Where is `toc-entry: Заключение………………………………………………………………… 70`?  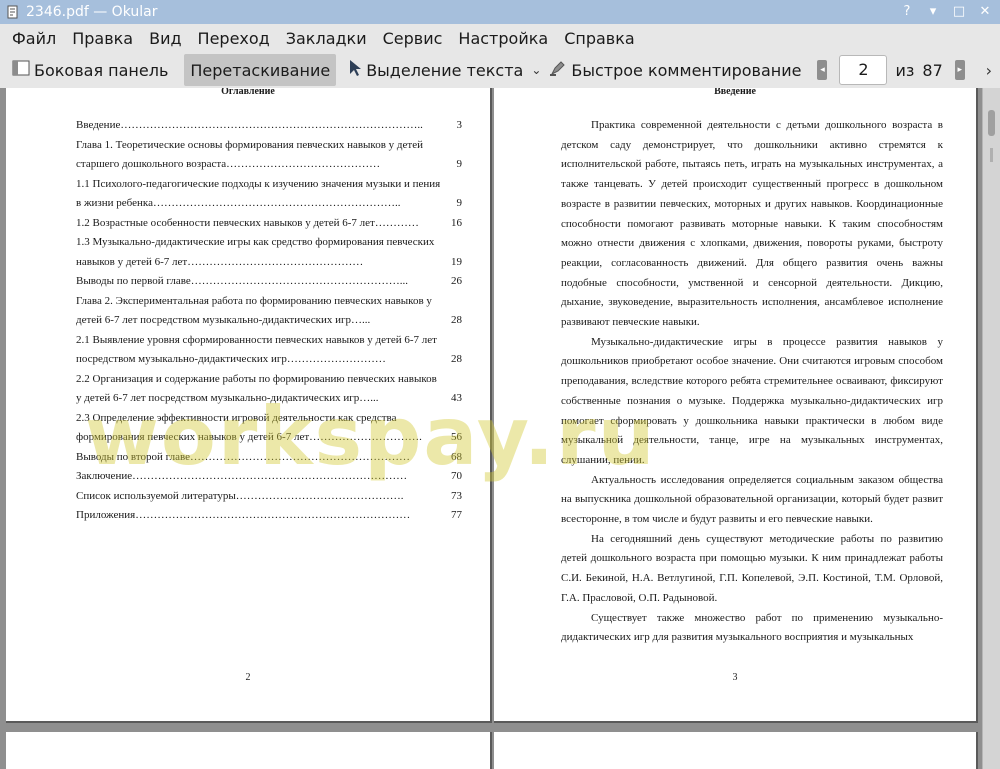
toc-entry: Заключение………………………………………………………………… 70 is located at coordinates (269, 477).